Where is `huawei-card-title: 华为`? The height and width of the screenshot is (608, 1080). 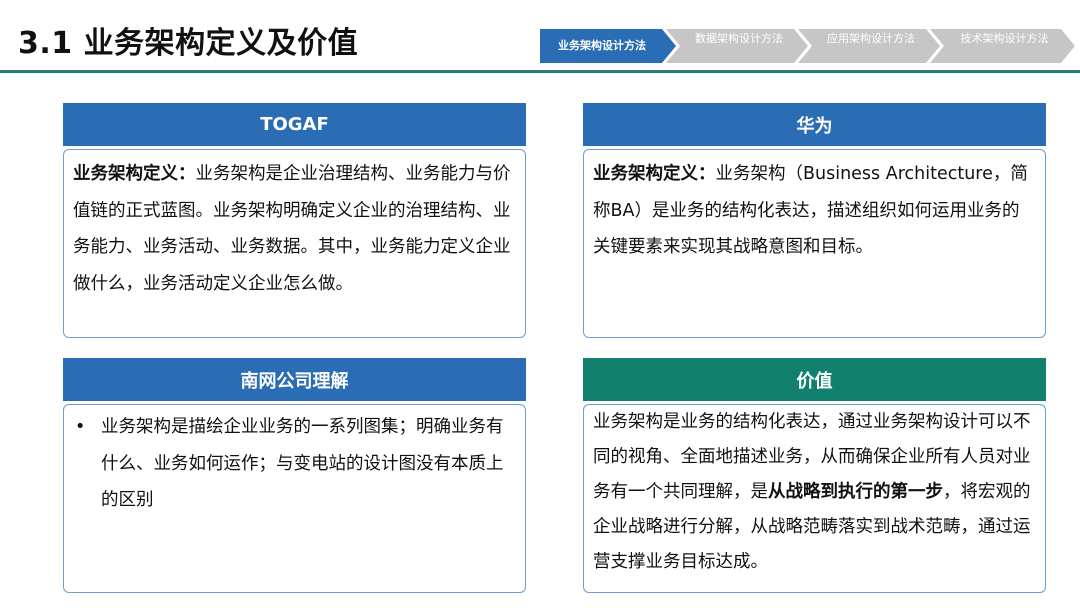 huawei-card-title: 华为 is located at coordinates (814, 124).